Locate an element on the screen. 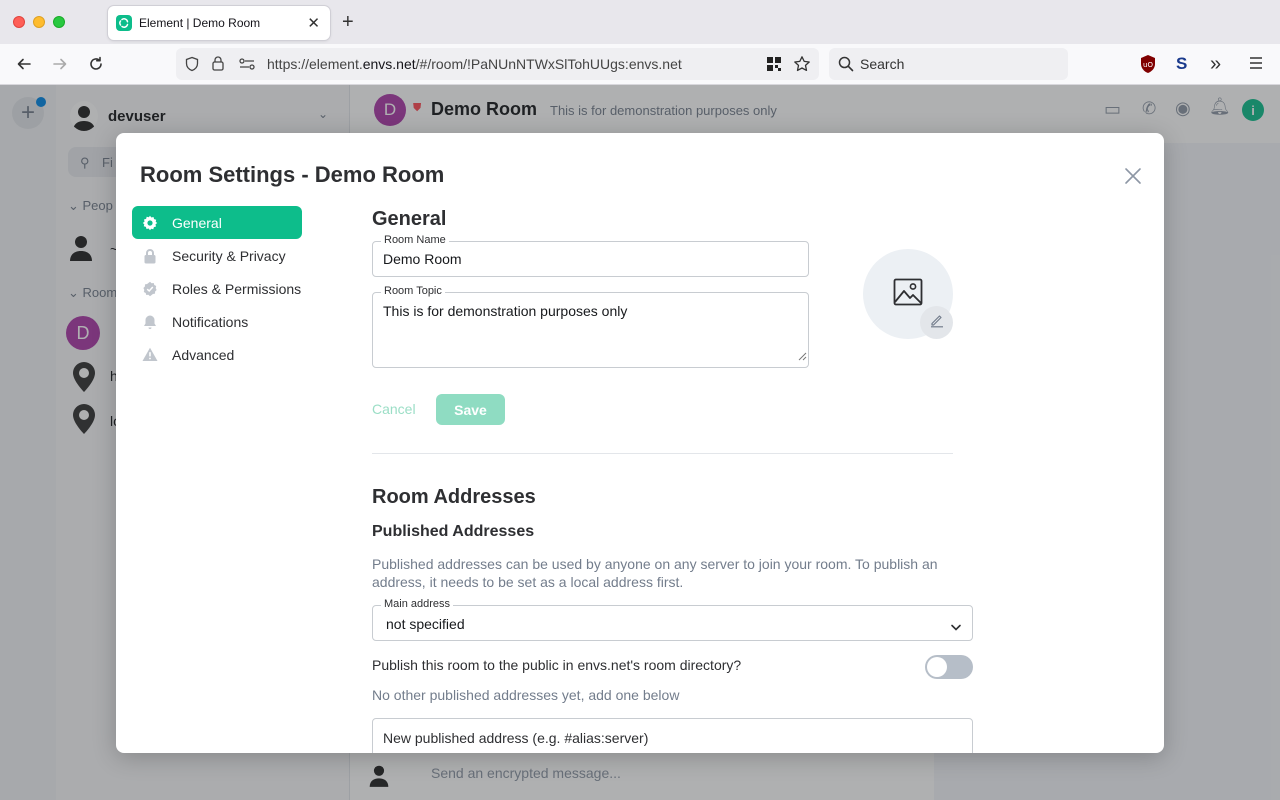  toggle-knob is located at coordinates (937, 667).